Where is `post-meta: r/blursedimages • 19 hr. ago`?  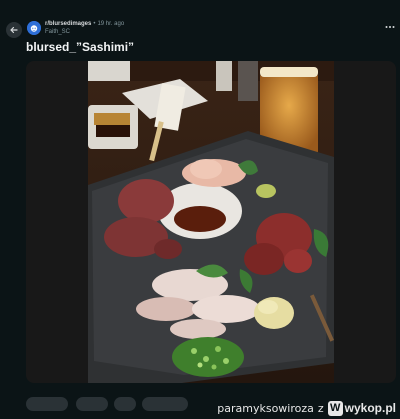
post-meta: r/blursedimages • 19 hr. ago is located at coordinates (84, 24).